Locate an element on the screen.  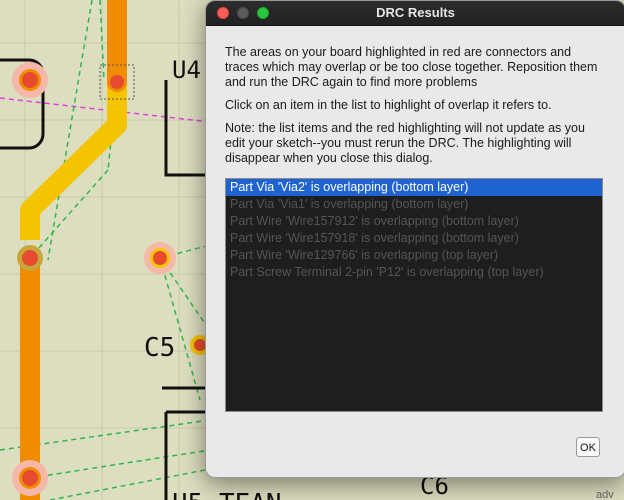
via1 is located at coordinates (30, 258).